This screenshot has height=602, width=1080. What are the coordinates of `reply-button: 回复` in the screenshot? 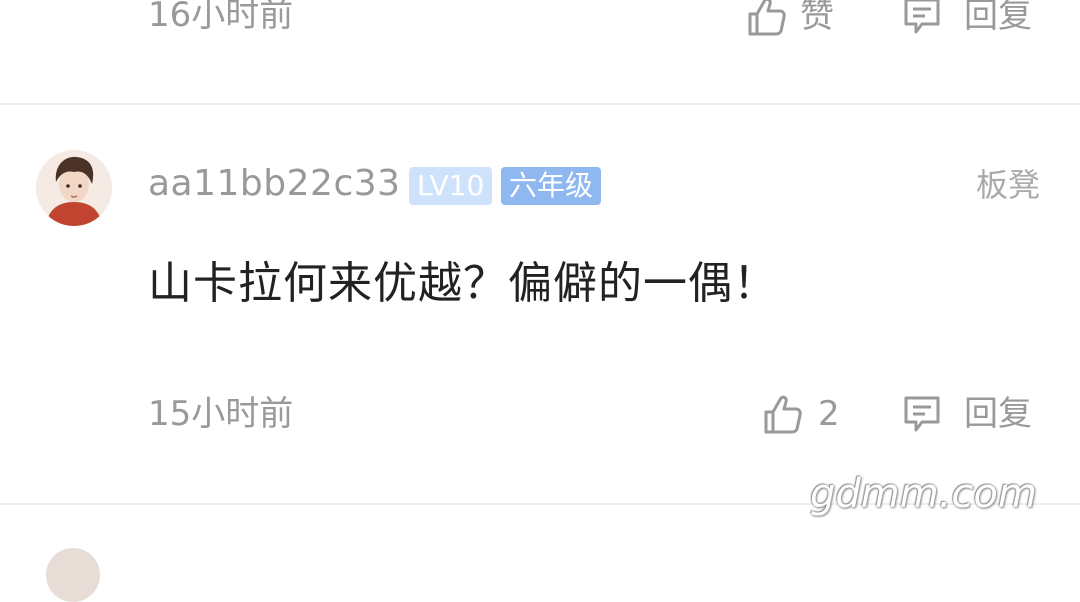 It's located at (966, 414).